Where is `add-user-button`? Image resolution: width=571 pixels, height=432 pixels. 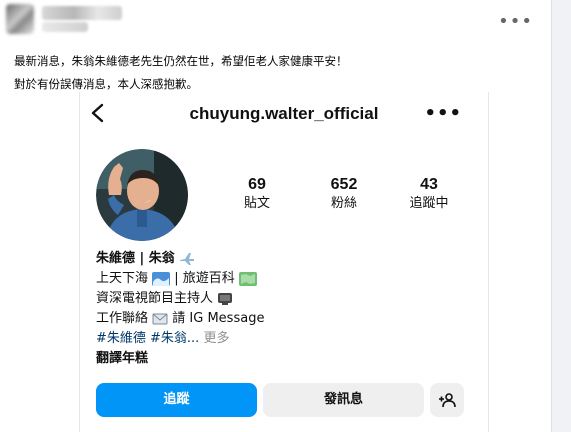
add-user-button is located at coordinates (447, 400).